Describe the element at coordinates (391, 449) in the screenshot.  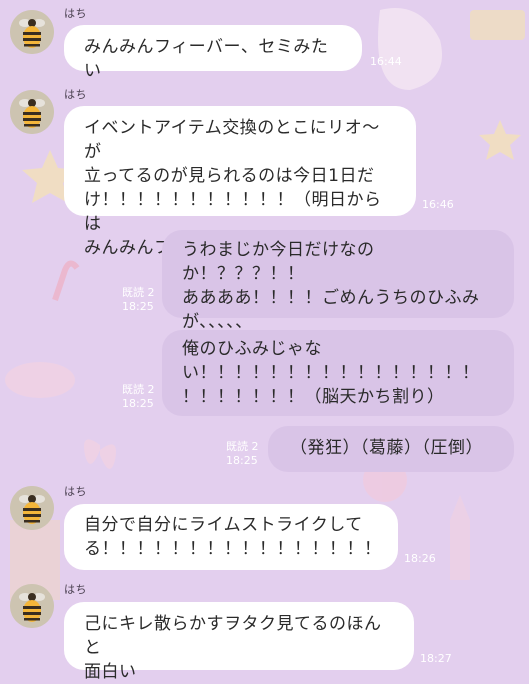
I see `message-bubble: （発狂）（葛藤）（圧倒）` at that location.